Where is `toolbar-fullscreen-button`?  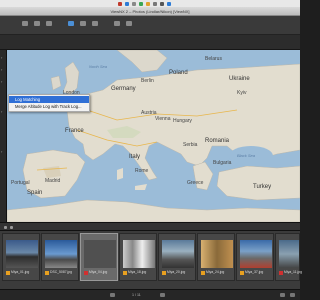 toolbar-fullscreen-button is located at coordinates (49, 23).